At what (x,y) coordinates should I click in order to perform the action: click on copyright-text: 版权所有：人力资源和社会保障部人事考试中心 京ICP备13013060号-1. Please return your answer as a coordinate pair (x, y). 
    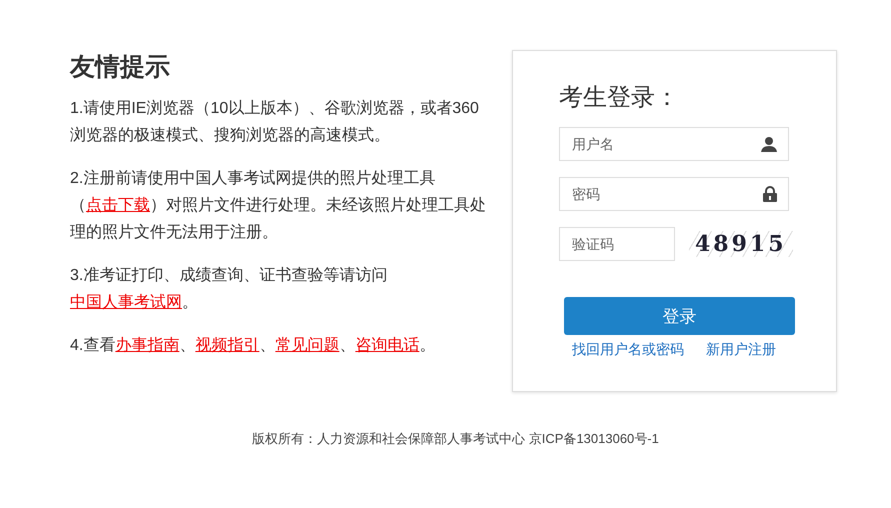
    Looking at the image, I should click on (455, 438).